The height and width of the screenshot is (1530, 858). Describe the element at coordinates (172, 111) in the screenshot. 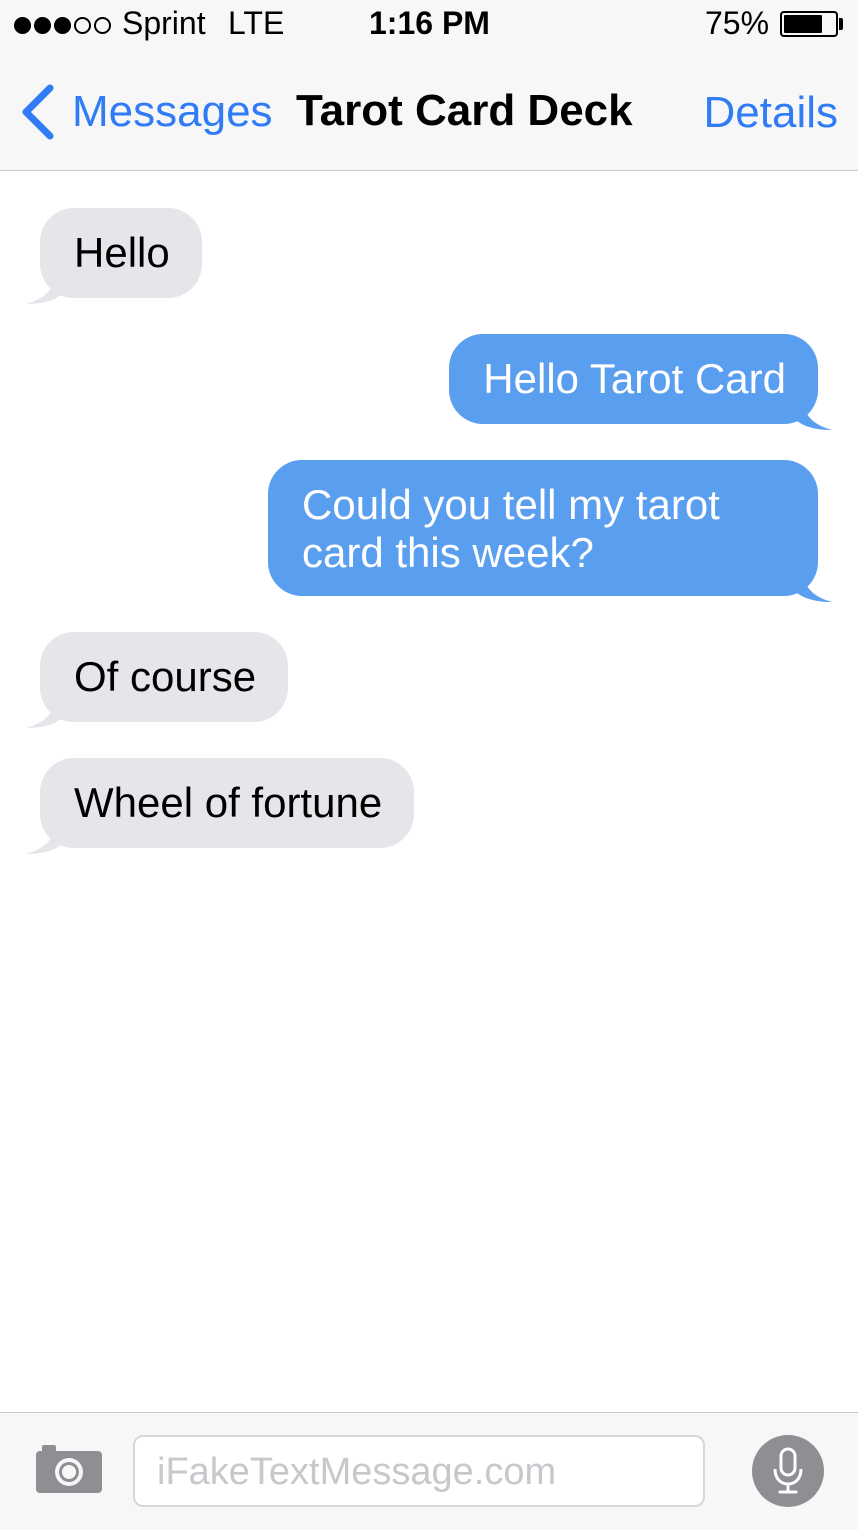

I see `back-button-label: Messages` at that location.